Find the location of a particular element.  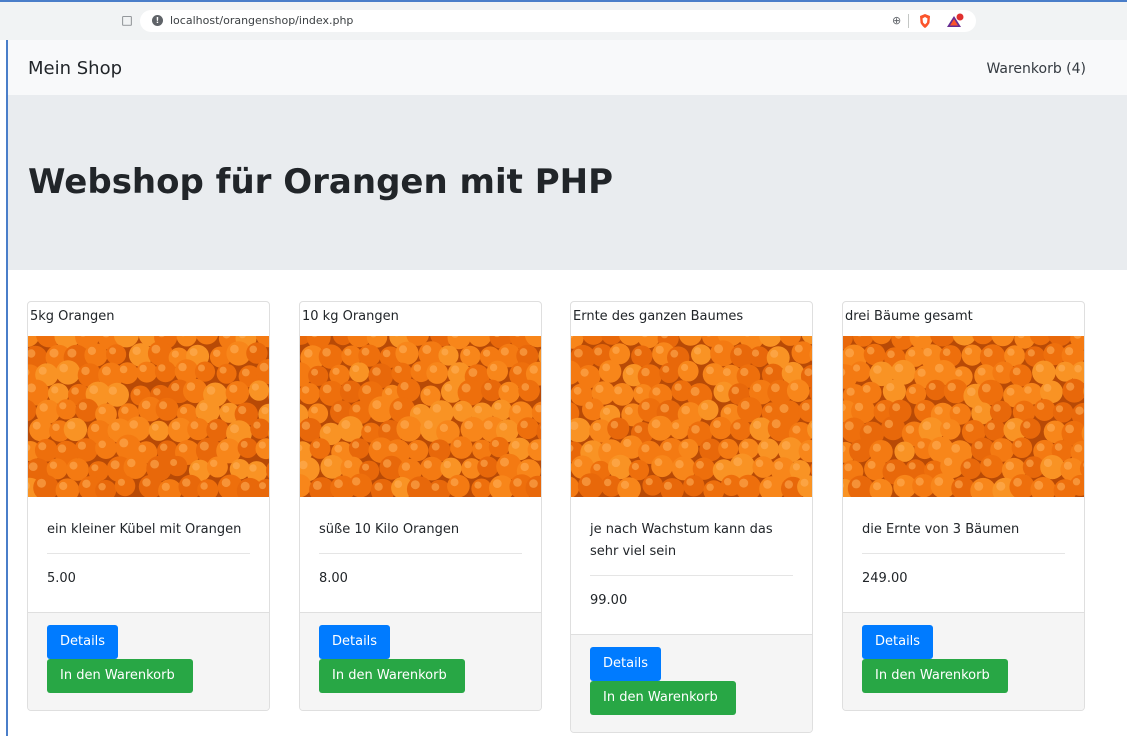

brave-shield-icon is located at coordinates (925, 21).